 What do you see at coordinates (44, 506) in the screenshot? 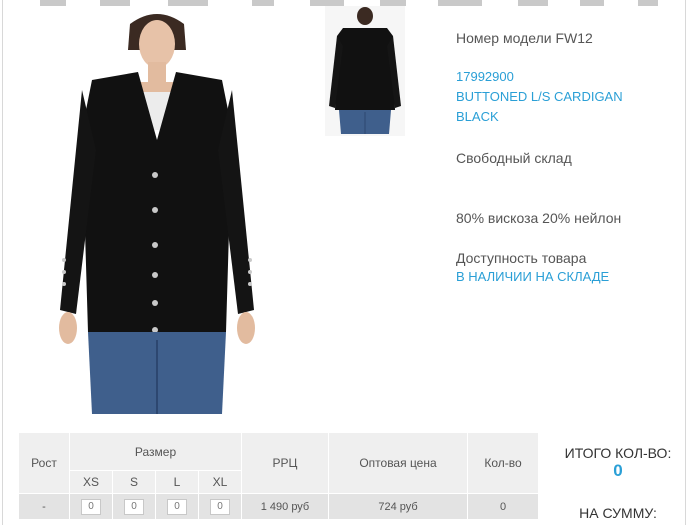
I see `height-cell: -` at bounding box center [44, 506].